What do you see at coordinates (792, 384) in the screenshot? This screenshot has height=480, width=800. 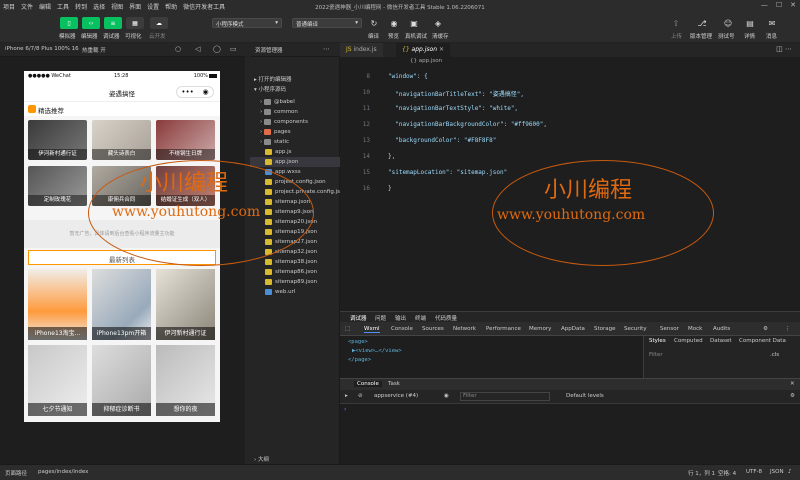 I see `close-drawer-icon: ✕` at bounding box center [792, 384].